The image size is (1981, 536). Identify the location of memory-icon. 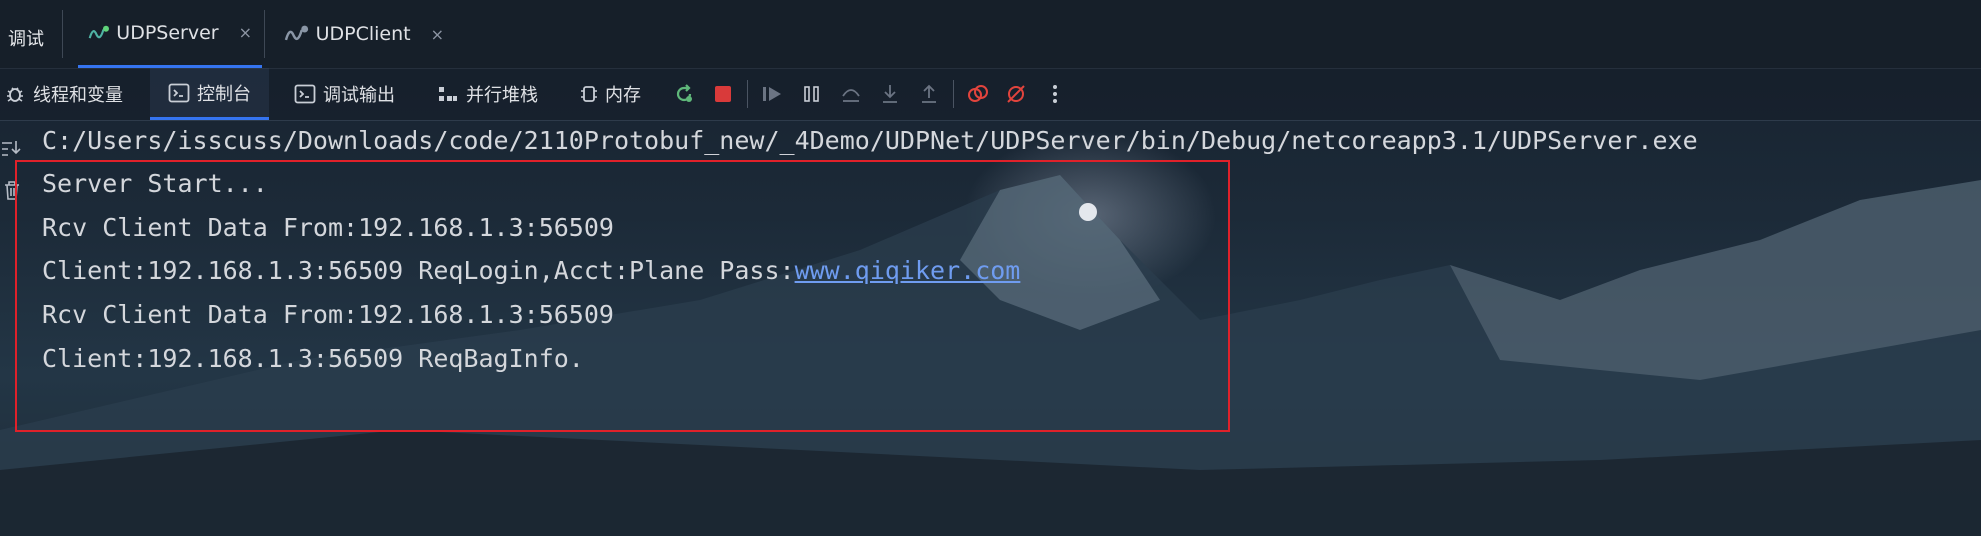
(589, 94).